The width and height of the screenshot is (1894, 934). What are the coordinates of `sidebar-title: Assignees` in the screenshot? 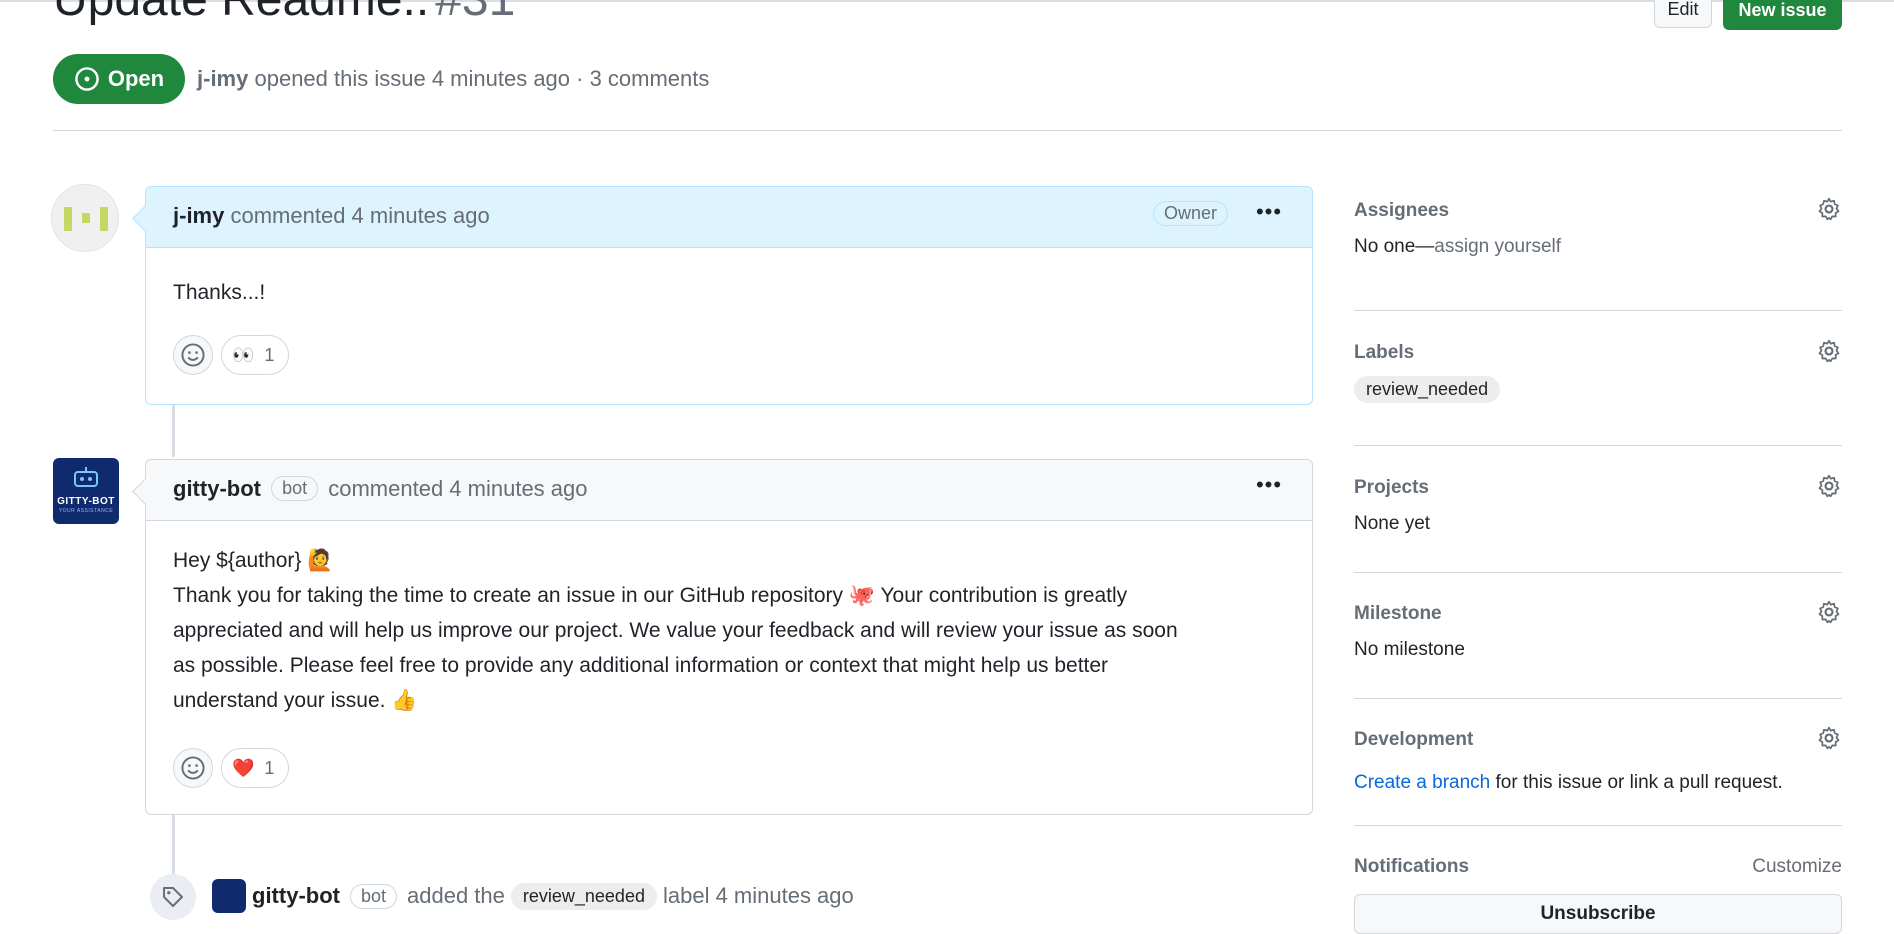 It's located at (1402, 210).